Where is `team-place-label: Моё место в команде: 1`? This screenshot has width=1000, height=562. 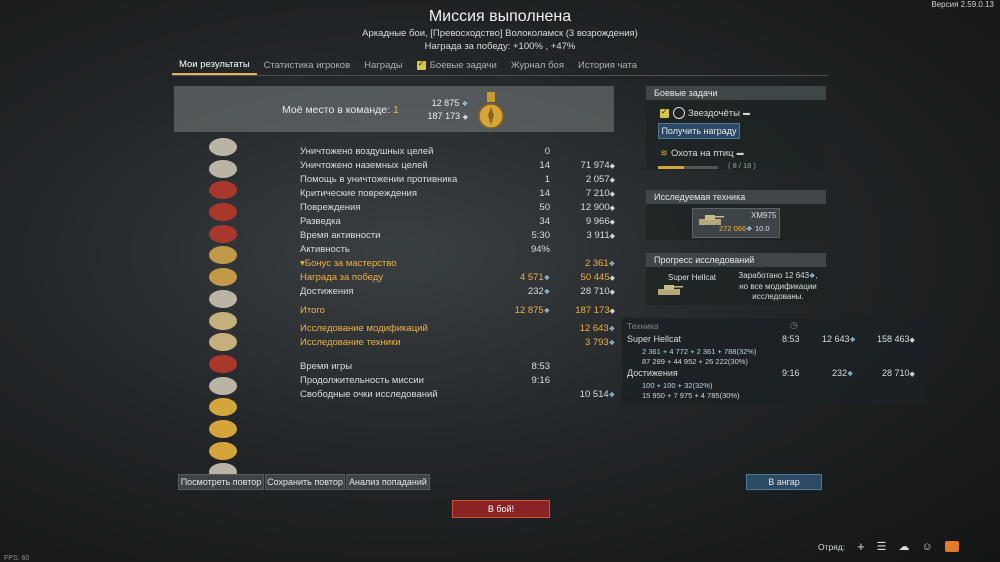
team-place-label: Моё место в команде: 1 is located at coordinates (340, 110).